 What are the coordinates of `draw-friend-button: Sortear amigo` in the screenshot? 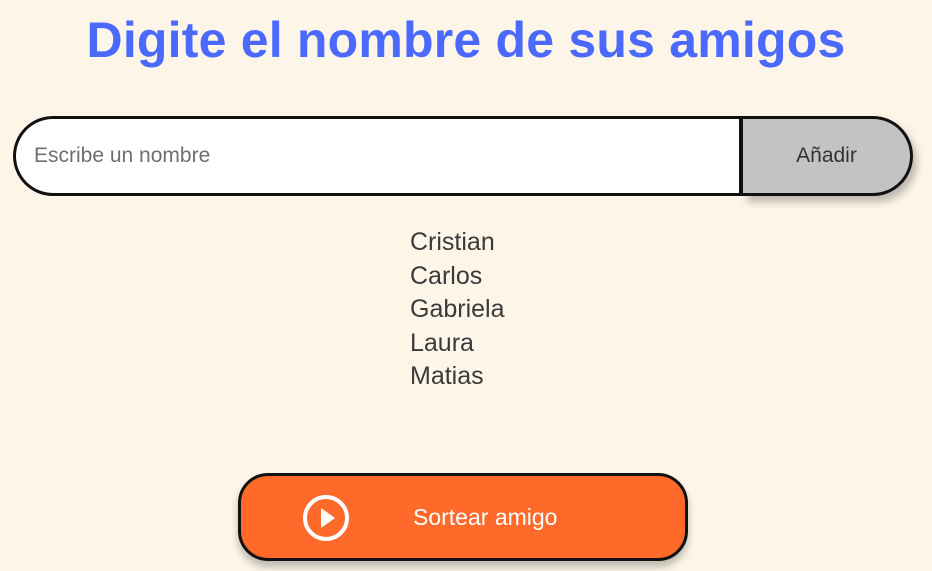 It's located at (463, 517).